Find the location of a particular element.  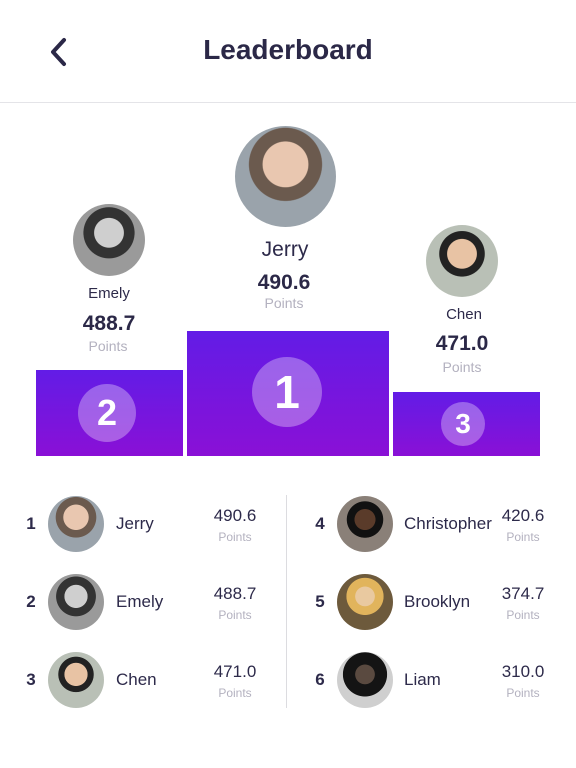

avatar-emely is located at coordinates (109, 240).